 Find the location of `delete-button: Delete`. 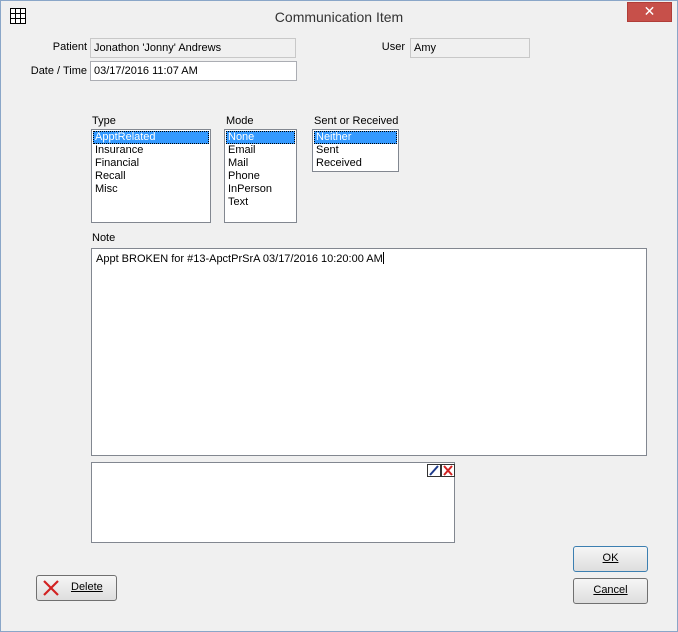

delete-button: Delete is located at coordinates (76, 588).